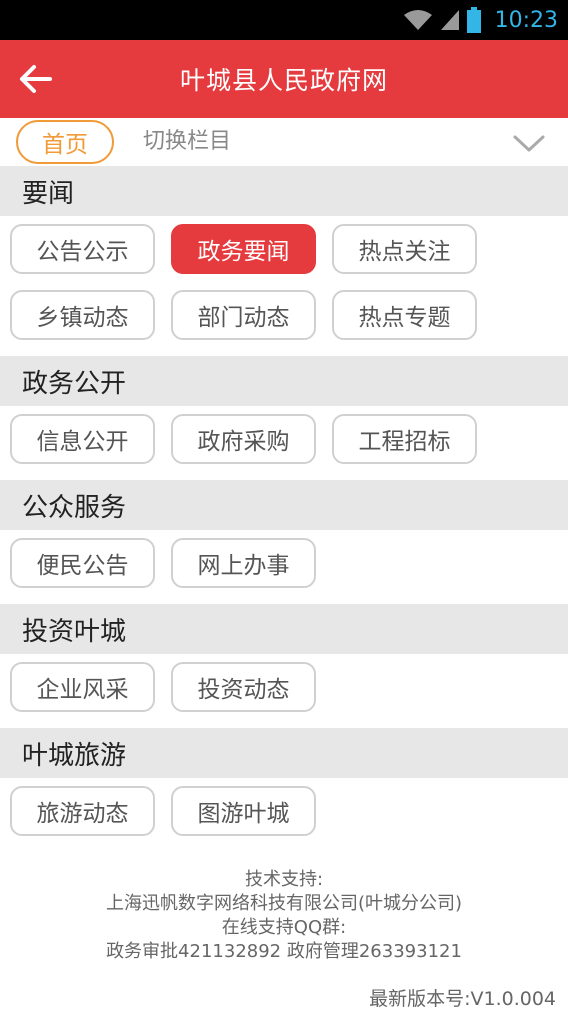 This screenshot has height=1010, width=568. Describe the element at coordinates (284, 286) in the screenshot. I see `chip-group: 公告公示 政务要闻 热点关注 乡镇动态 部门动态 热点专题` at that location.